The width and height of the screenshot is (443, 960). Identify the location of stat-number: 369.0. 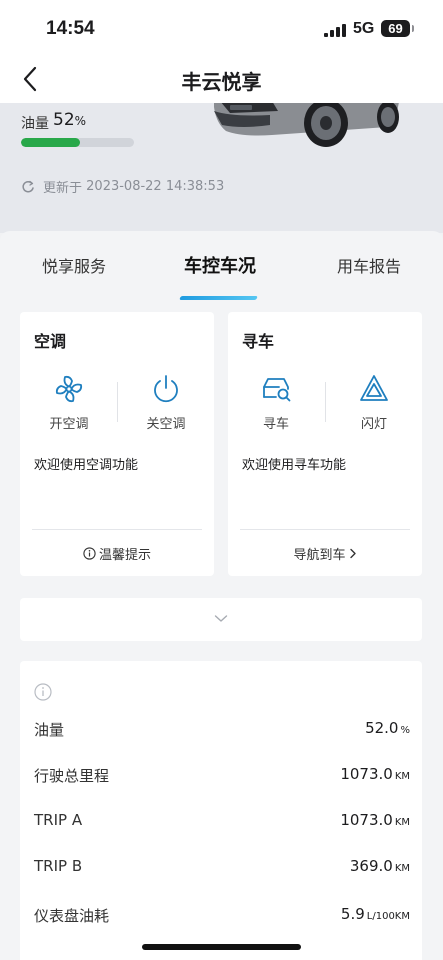
(371, 866).